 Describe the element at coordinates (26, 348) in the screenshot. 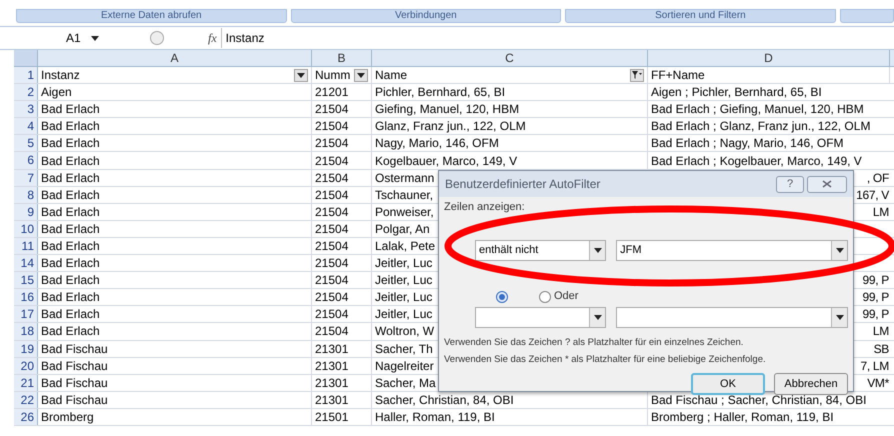

I see `row-number: 19` at that location.